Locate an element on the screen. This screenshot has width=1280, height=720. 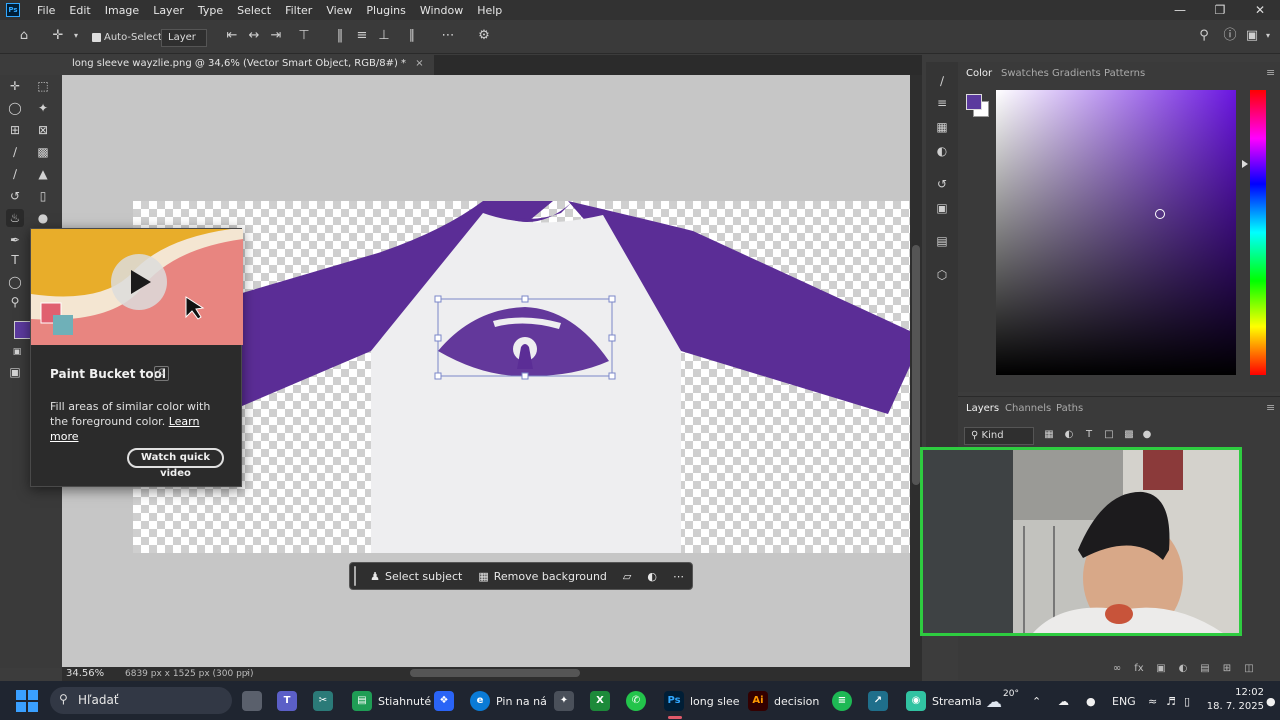
layer-kind-filter: ⚲ Kind is located at coordinates (999, 436).